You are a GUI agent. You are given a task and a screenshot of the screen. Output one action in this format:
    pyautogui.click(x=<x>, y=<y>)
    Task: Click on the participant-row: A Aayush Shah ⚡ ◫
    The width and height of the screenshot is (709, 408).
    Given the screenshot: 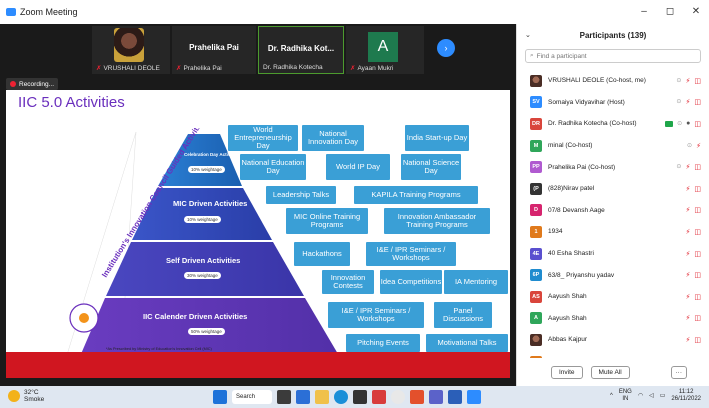 What is the action you would take?
    pyautogui.click(x=613, y=319)
    